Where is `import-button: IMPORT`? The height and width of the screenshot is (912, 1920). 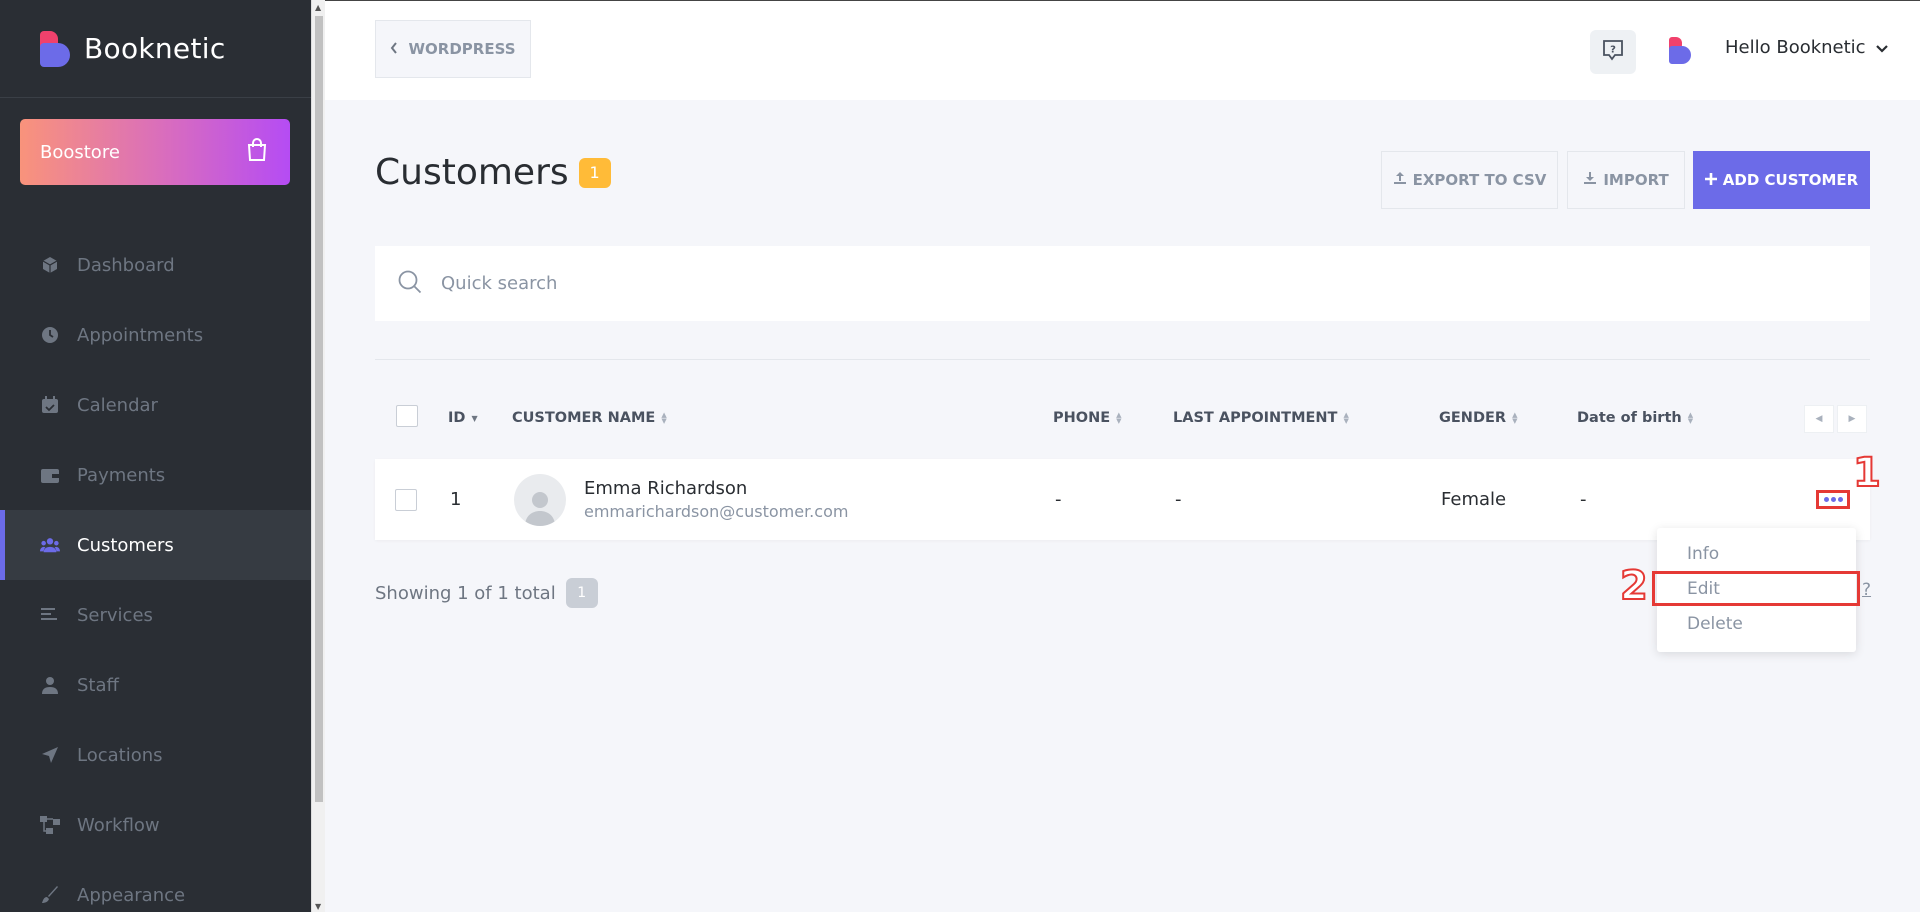 import-button: IMPORT is located at coordinates (1626, 180).